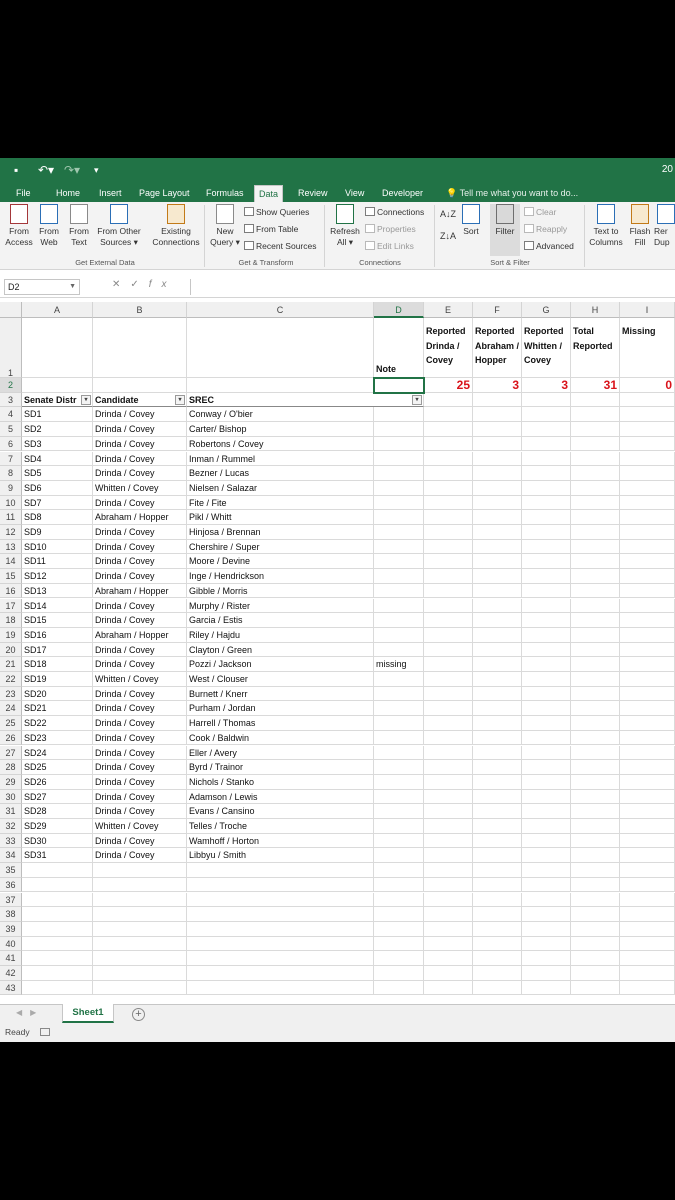 The image size is (675, 1200). Describe the element at coordinates (57, 385) in the screenshot. I see `cell-a2` at that location.